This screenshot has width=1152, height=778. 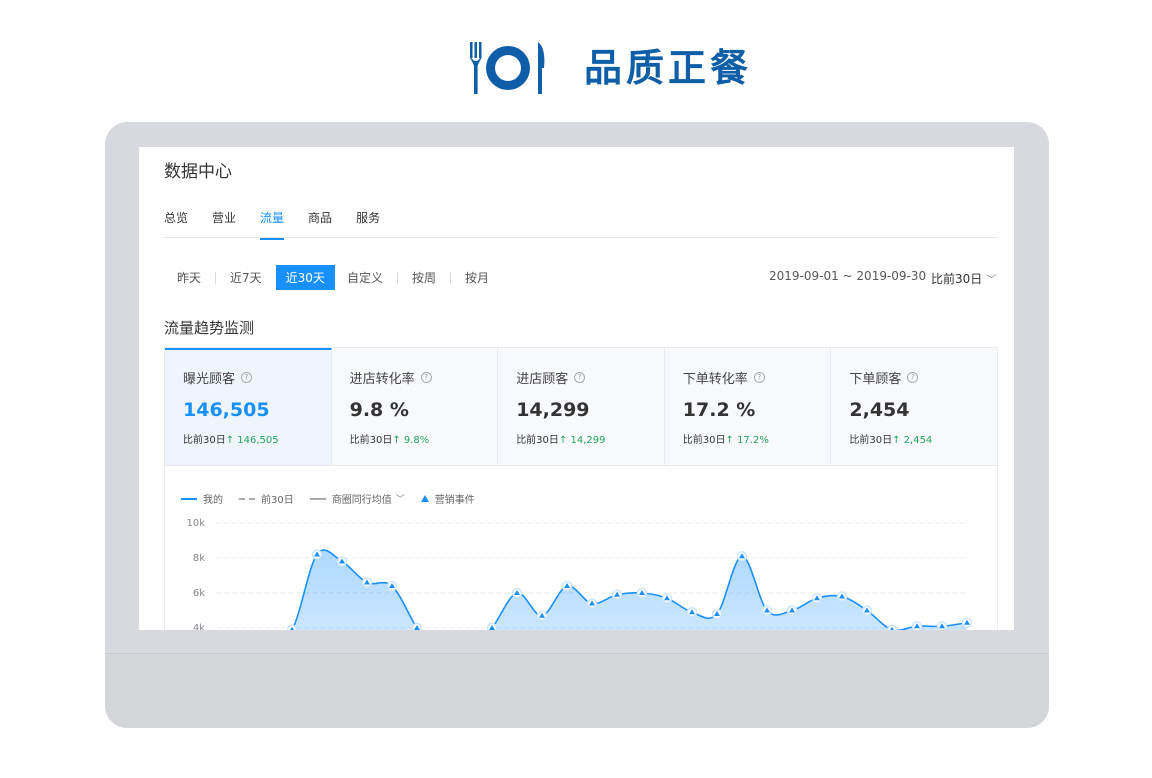 What do you see at coordinates (577, 690) in the screenshot?
I see `monitor-chin` at bounding box center [577, 690].